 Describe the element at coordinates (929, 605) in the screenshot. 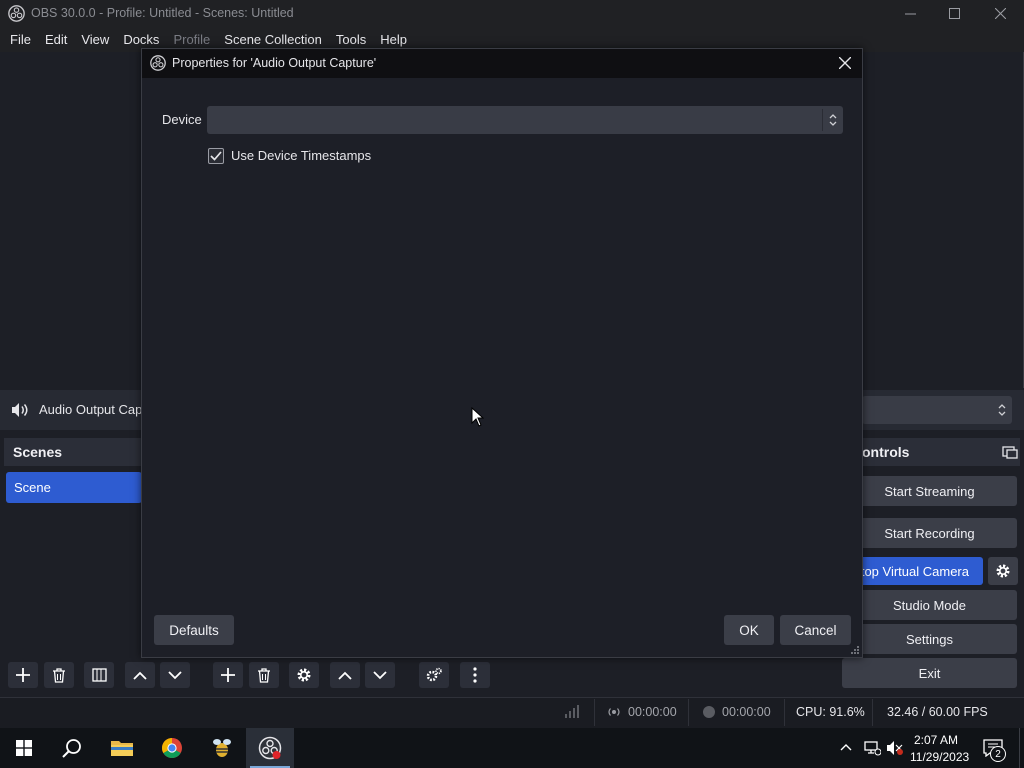

I see `studio-mode-button: Studio Mode` at that location.